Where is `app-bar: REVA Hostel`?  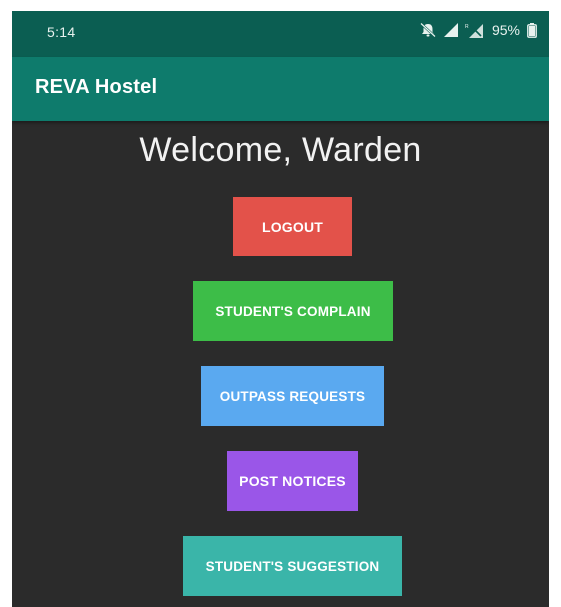
app-bar: REVA Hostel is located at coordinates (280, 89).